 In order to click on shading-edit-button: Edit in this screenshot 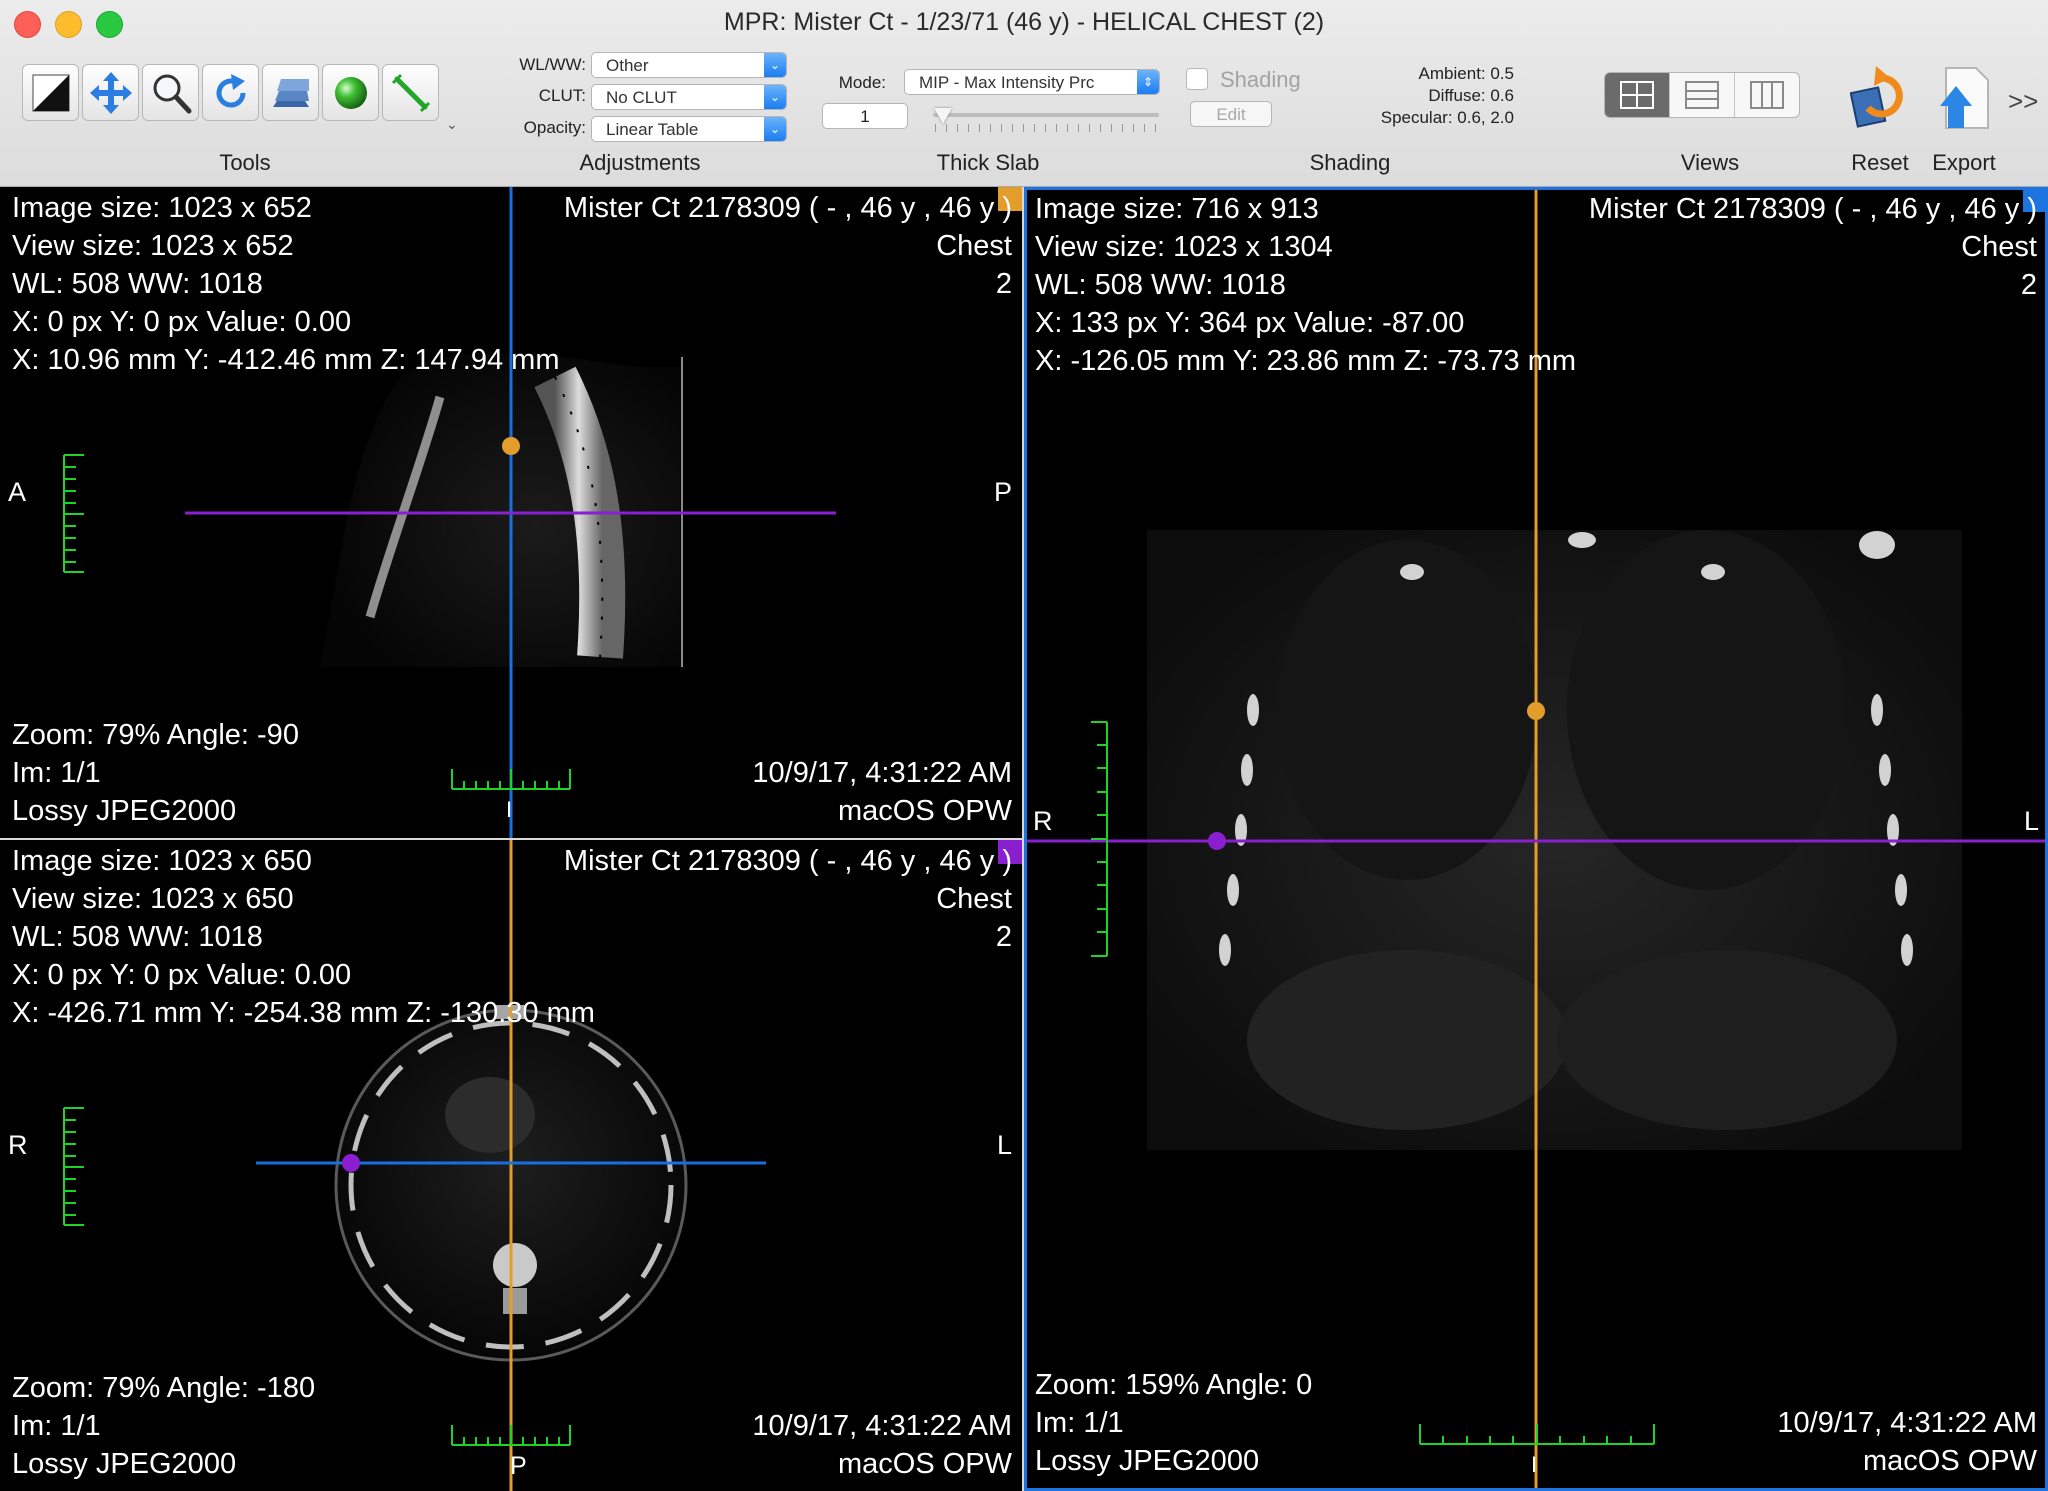, I will do `click(1231, 114)`.